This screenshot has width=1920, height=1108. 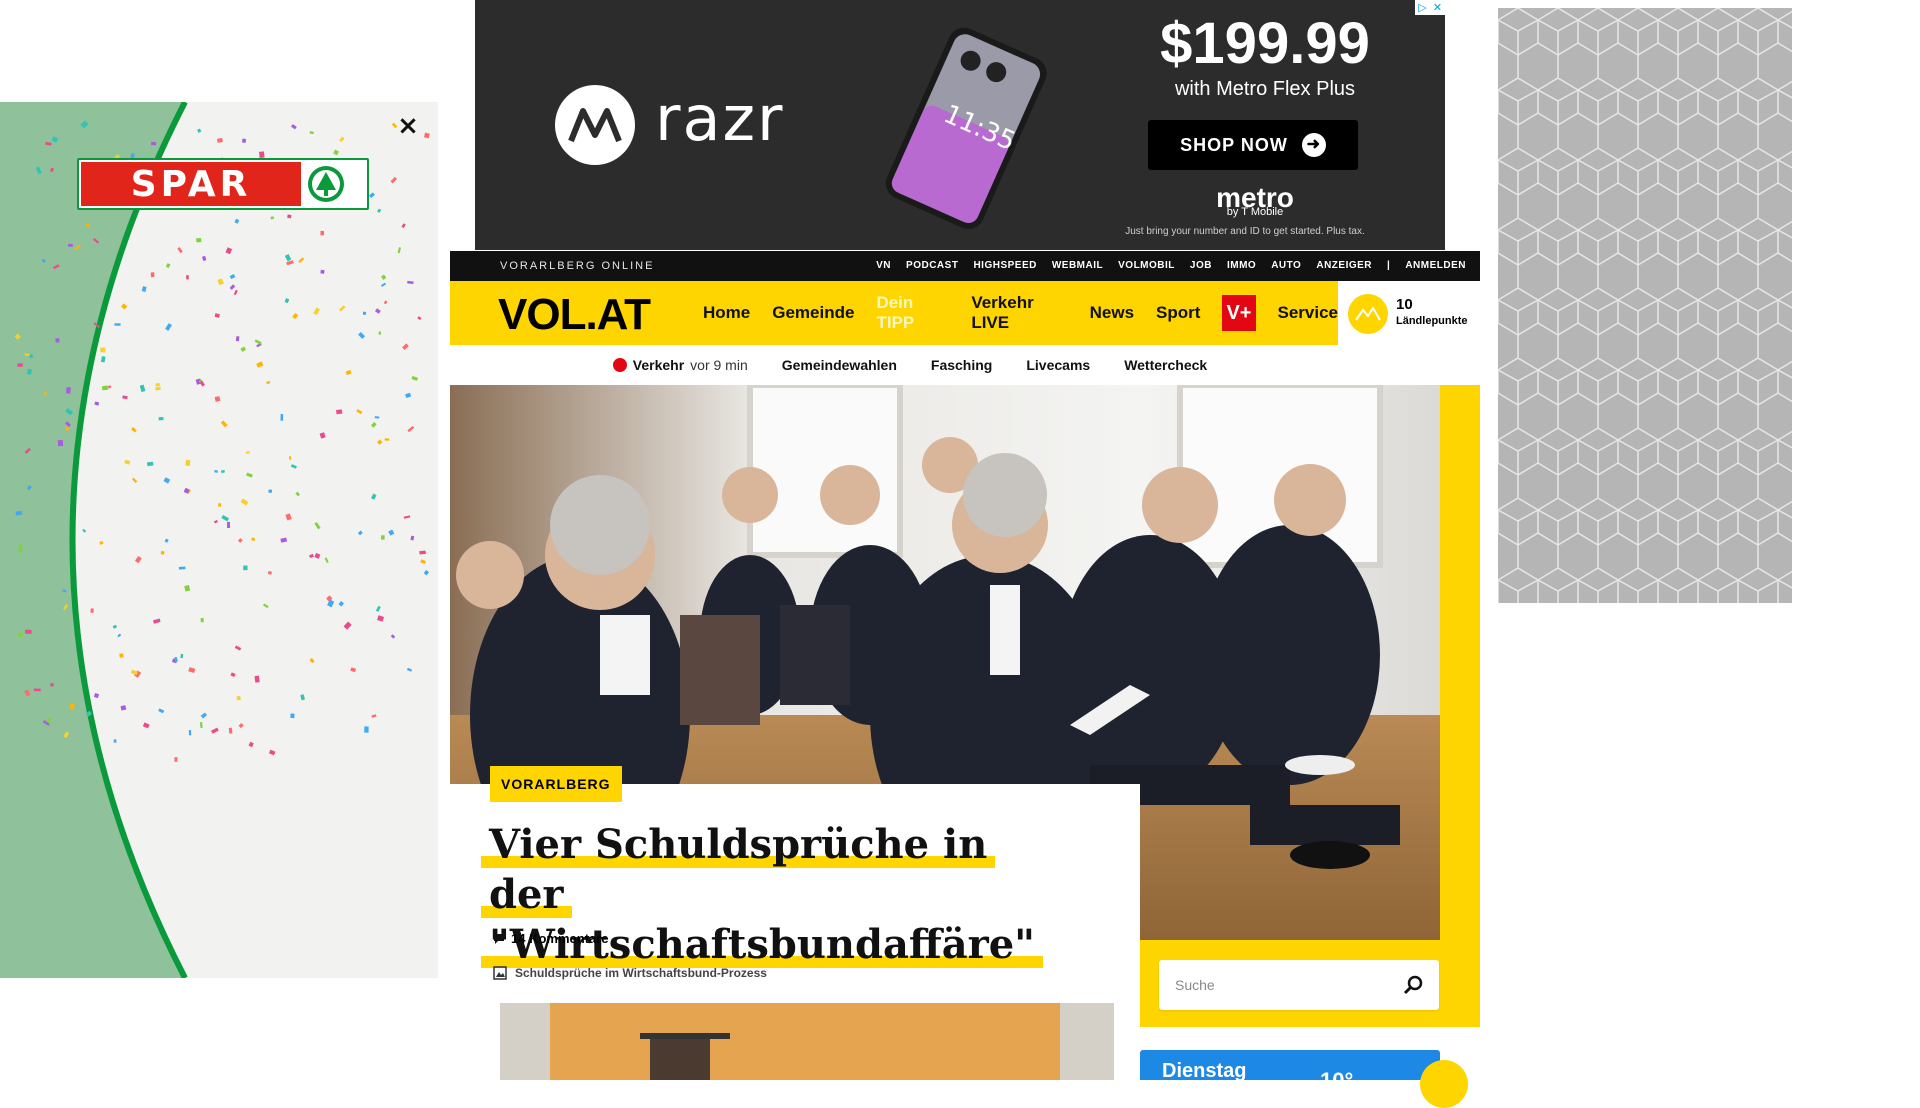 I want to click on phone-image: 11:35, so click(x=966, y=128).